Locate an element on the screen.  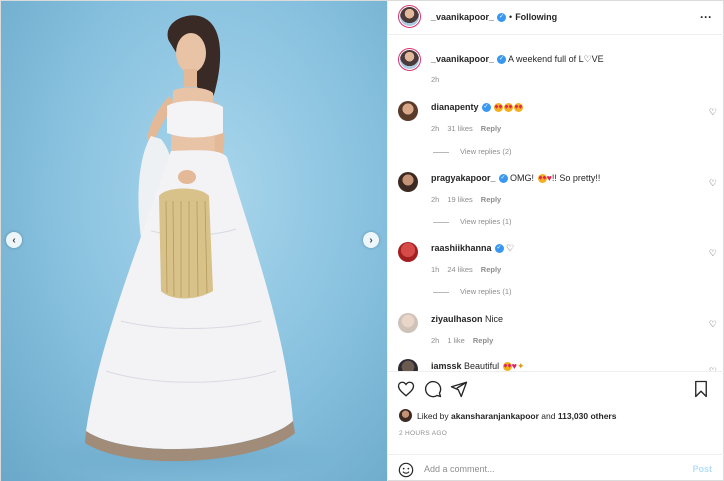
comment-username: raashiikhanna is located at coordinates (461, 248).